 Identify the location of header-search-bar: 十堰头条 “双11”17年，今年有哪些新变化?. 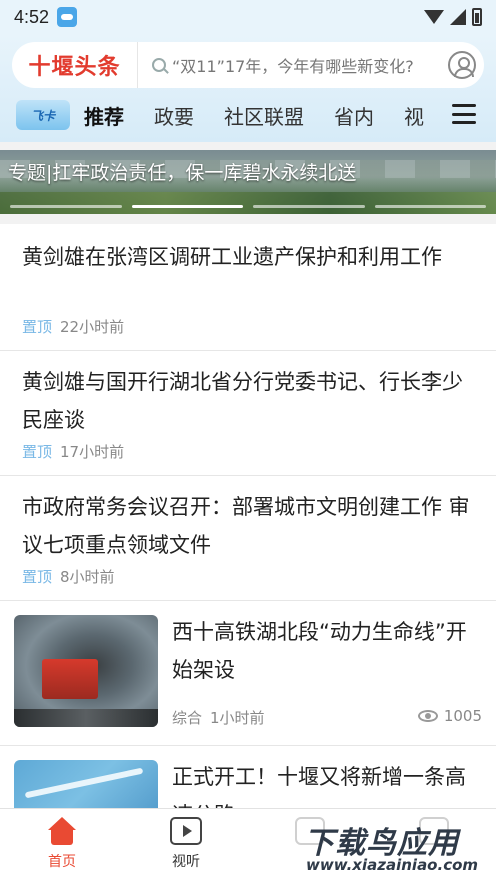
(248, 65).